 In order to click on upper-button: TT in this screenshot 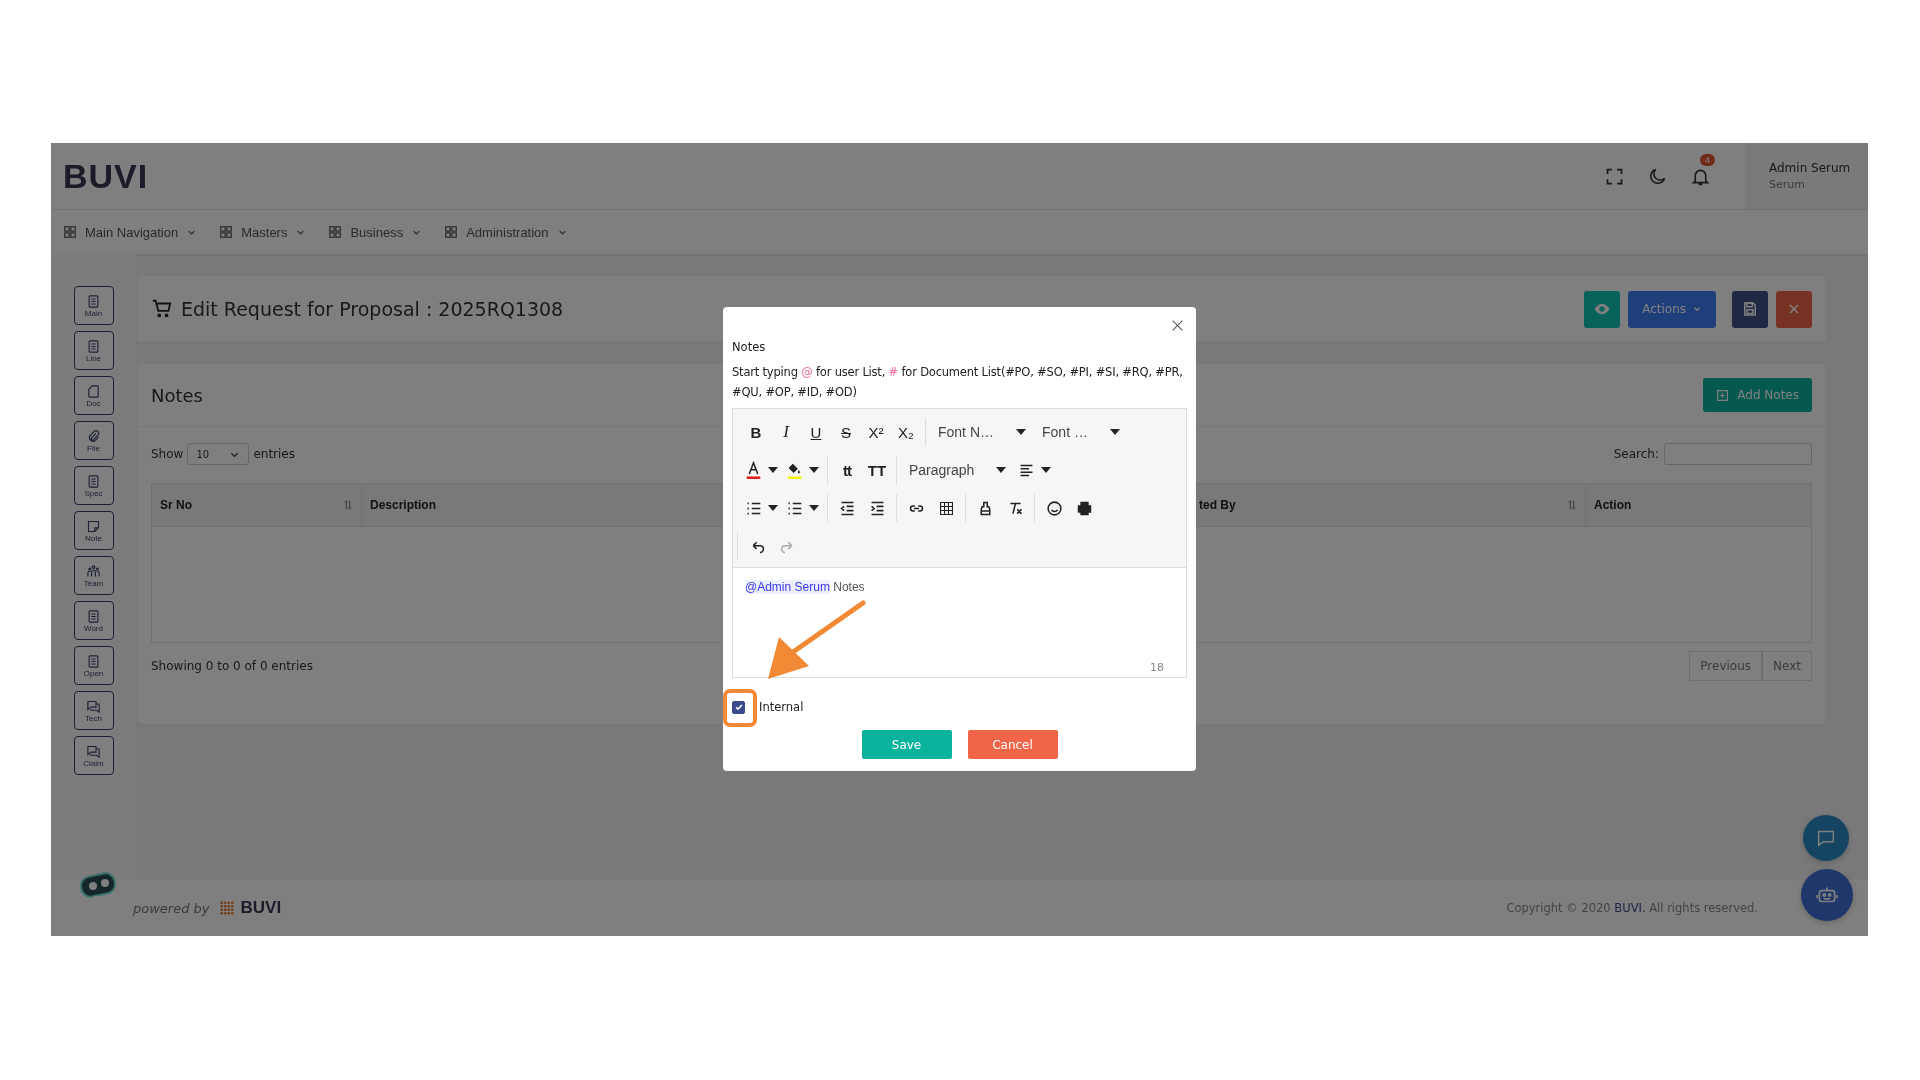, I will do `click(877, 470)`.